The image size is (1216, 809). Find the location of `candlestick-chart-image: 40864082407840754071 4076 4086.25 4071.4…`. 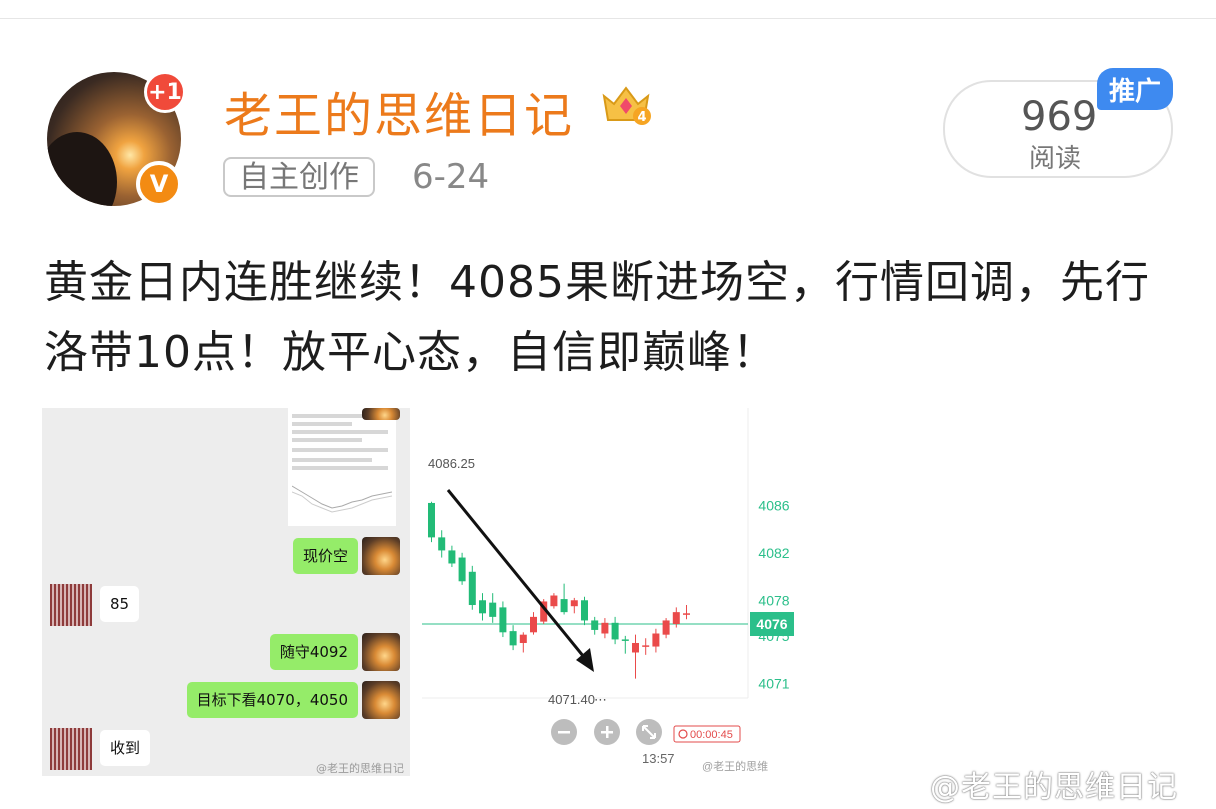

candlestick-chart-image: 40864082407840754071 4076 4086.25 4071.4… is located at coordinates (609, 592).